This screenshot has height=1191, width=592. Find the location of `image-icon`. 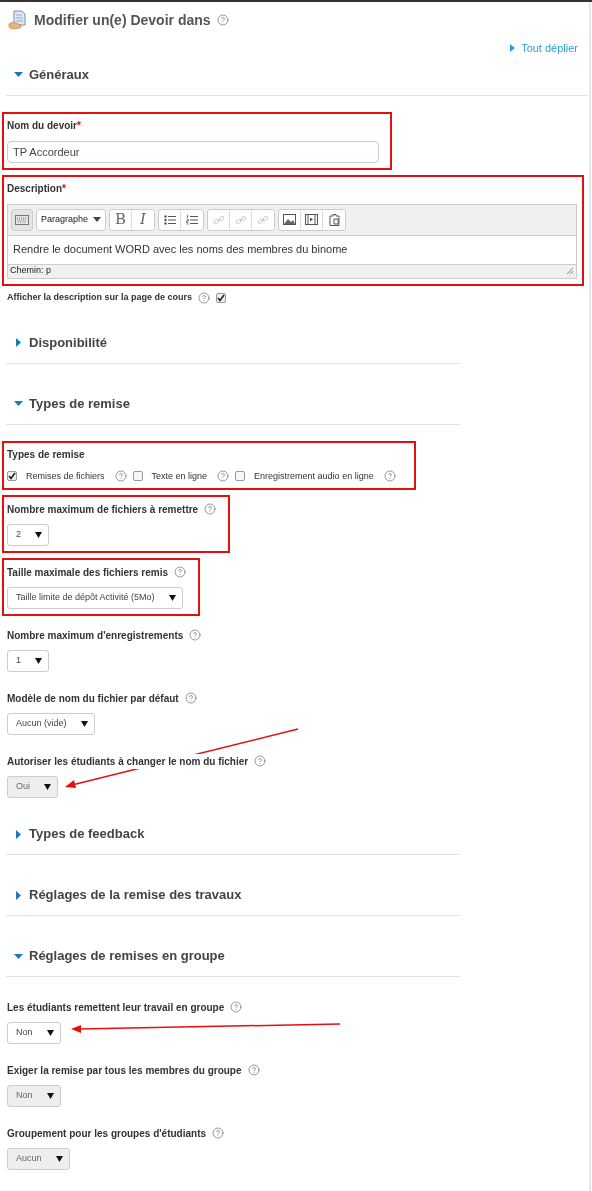

image-icon is located at coordinates (289, 219).